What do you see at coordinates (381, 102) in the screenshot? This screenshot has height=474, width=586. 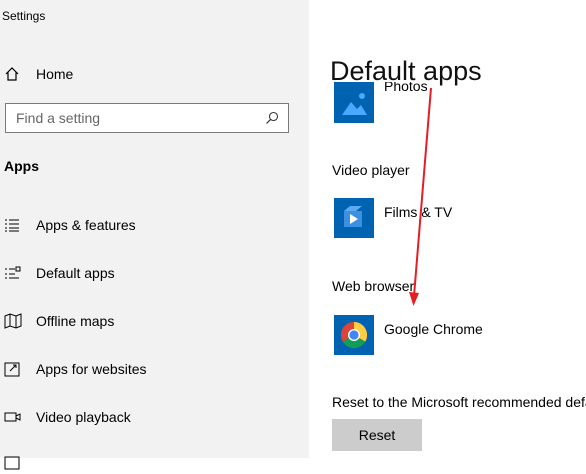 I see `photos-app-picker: Photos` at bounding box center [381, 102].